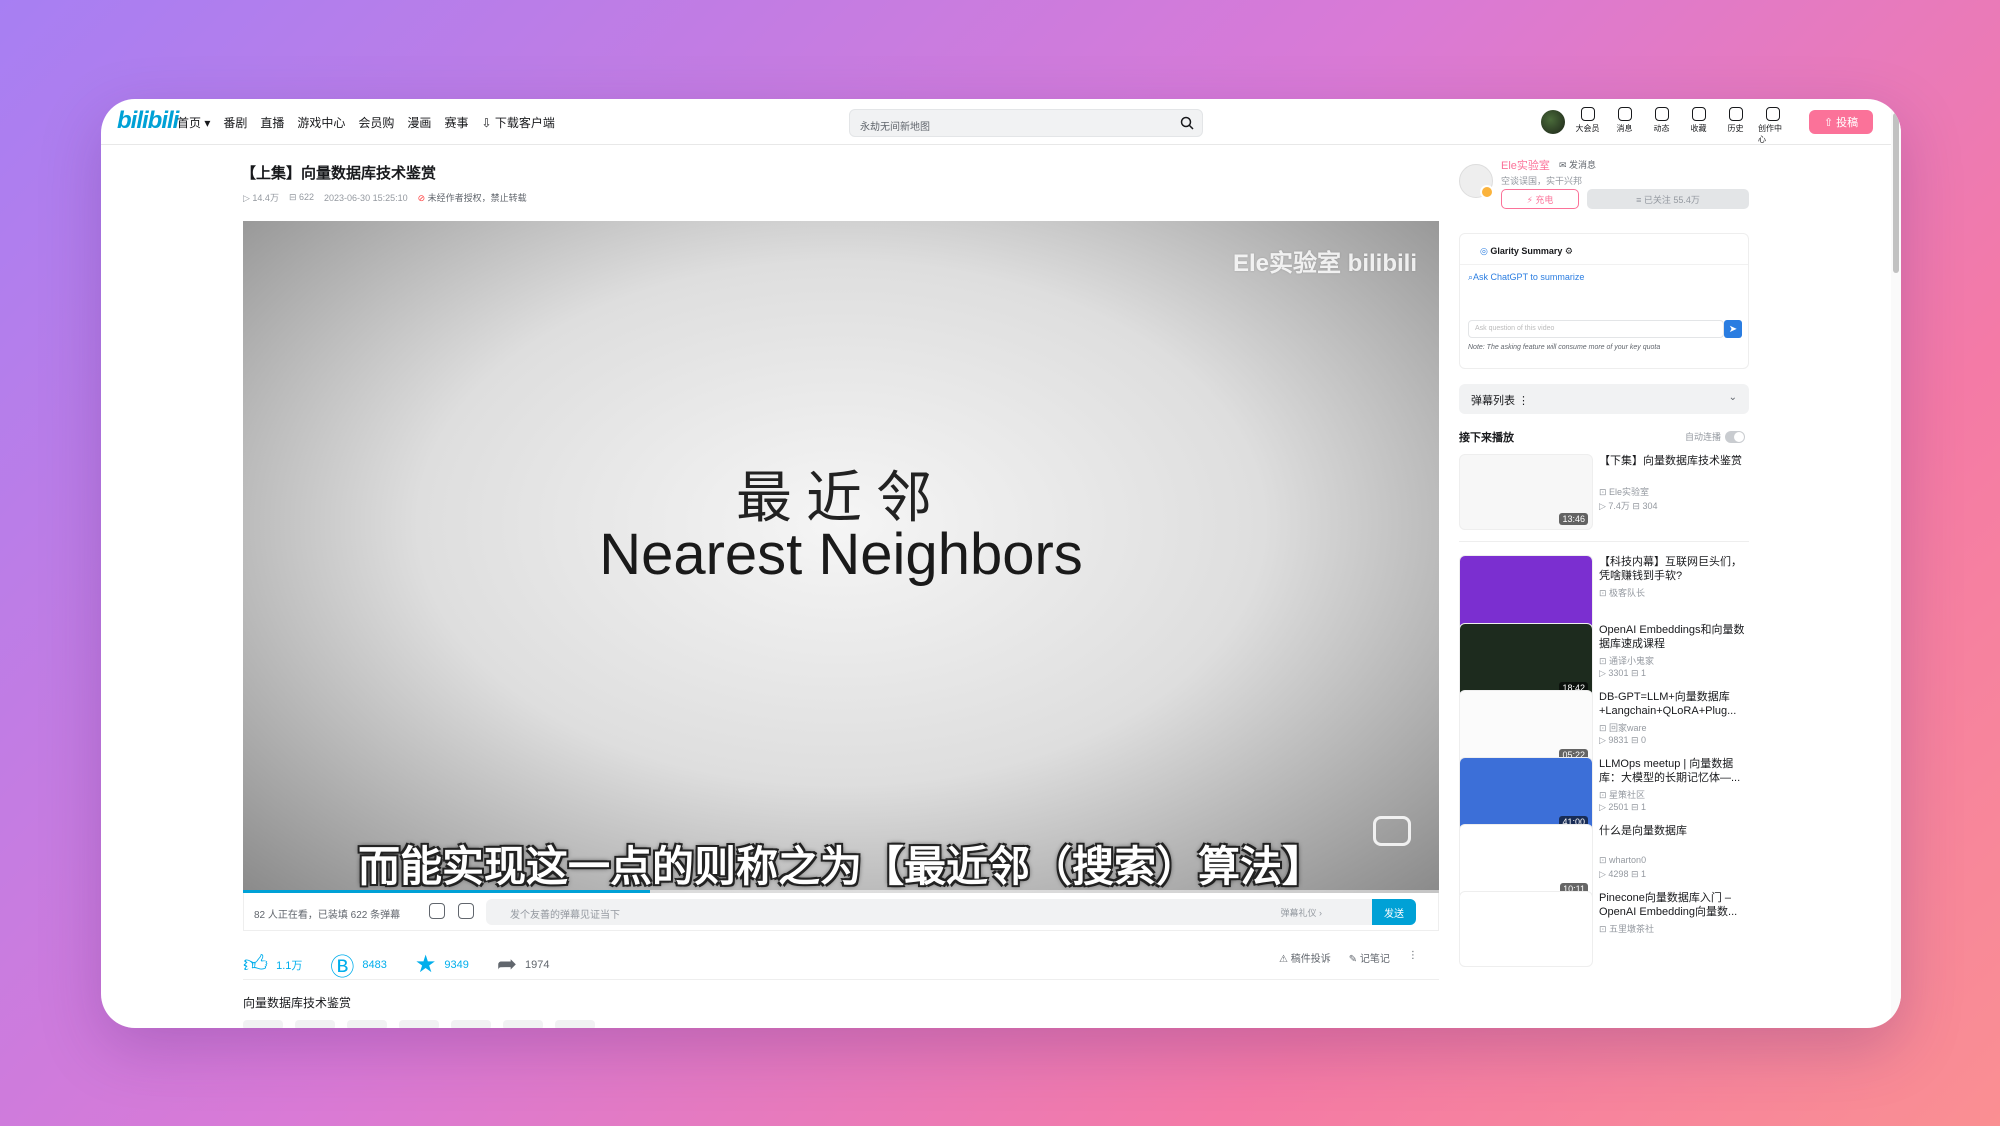  What do you see at coordinates (929, 912) in the screenshot?
I see `danmaku-input: 发个友善的弹幕见证当下 弹幕礼仪 ›` at bounding box center [929, 912].